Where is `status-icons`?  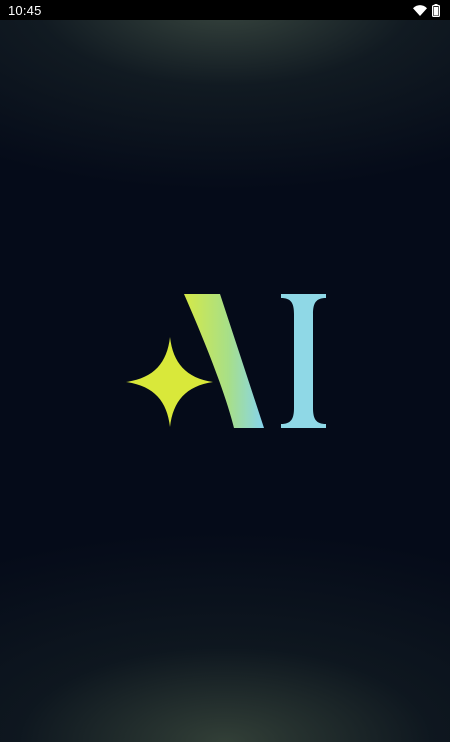
status-icons is located at coordinates (426, 10).